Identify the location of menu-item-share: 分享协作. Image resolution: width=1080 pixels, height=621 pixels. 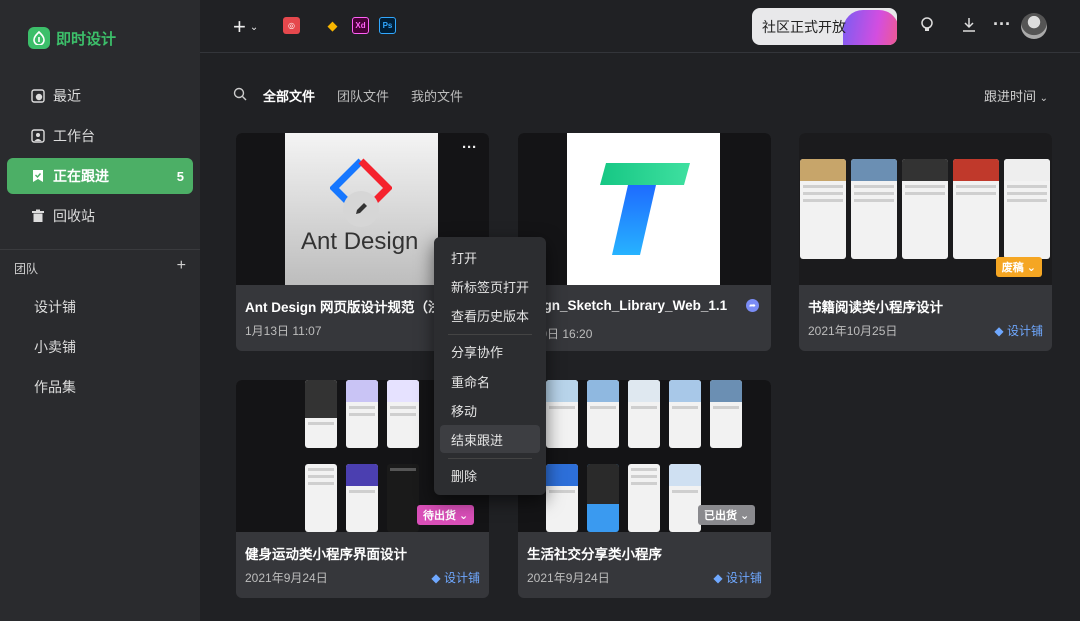
(490, 351).